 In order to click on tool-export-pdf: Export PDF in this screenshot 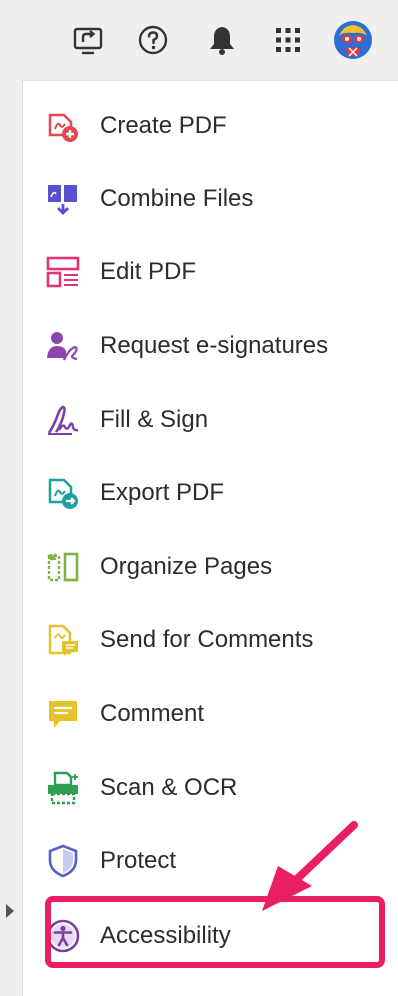, I will do `click(210, 493)`.